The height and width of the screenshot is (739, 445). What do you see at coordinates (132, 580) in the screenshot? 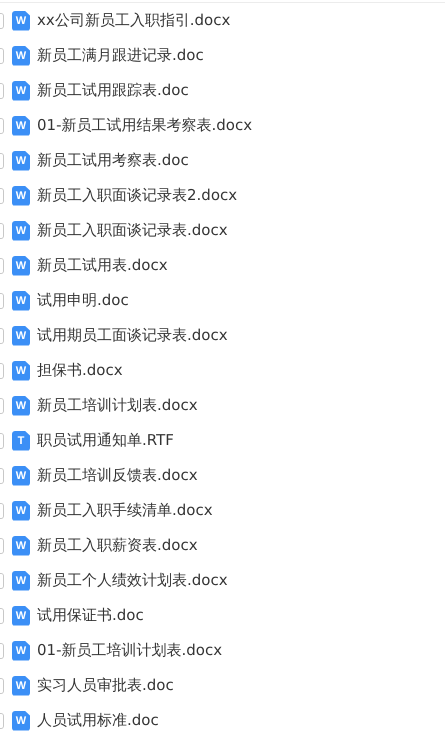
I see `file-name: 新员工个人绩效计划表.docx` at bounding box center [132, 580].